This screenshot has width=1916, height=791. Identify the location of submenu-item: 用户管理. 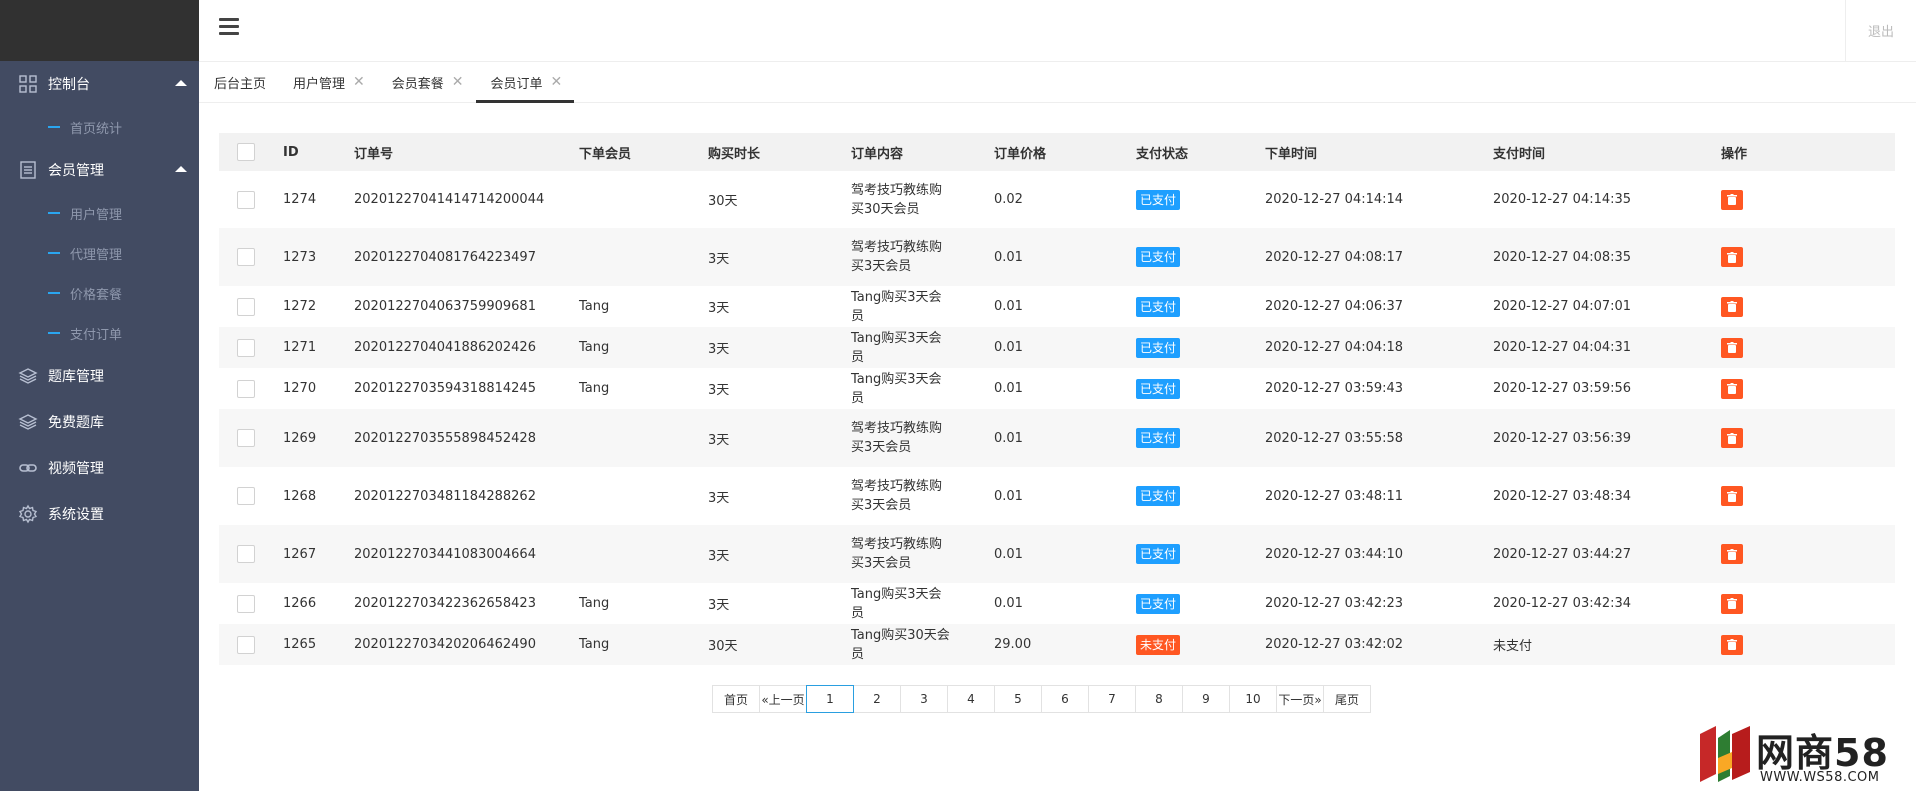
(99, 213).